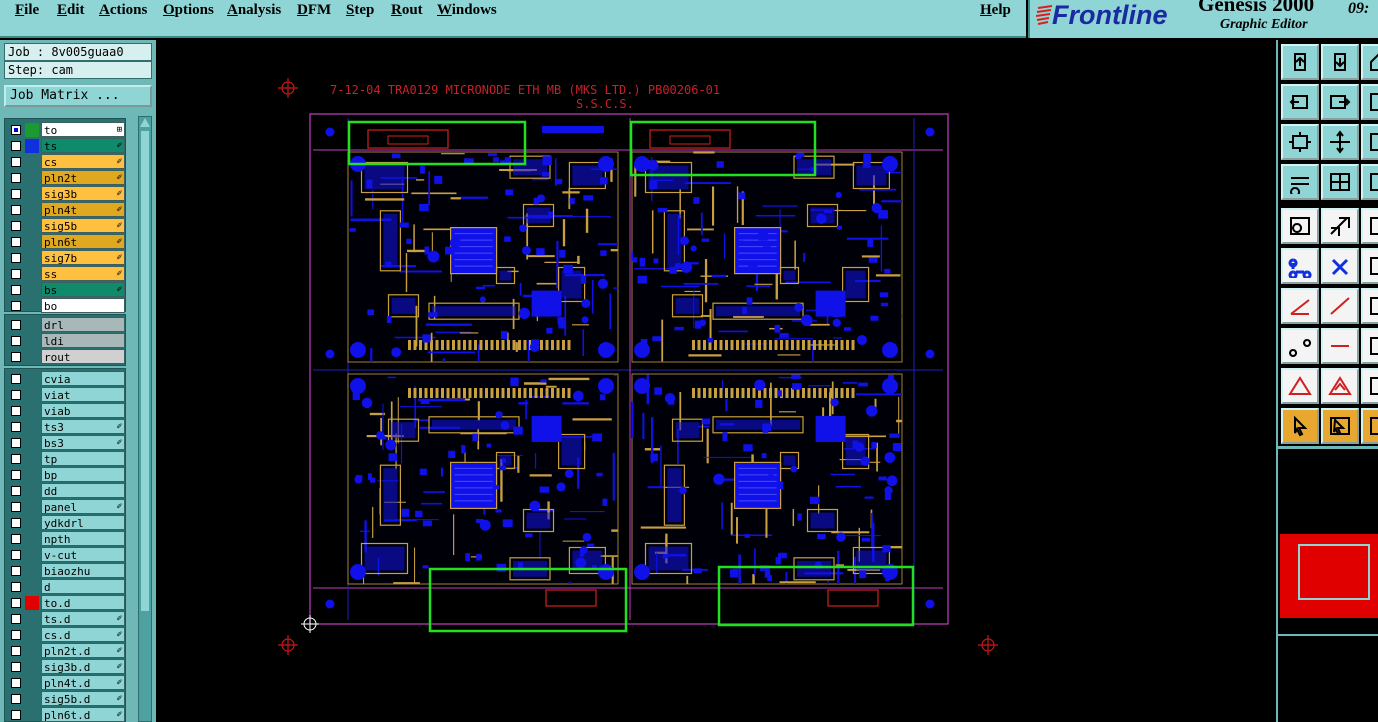 This screenshot has height=722, width=1378. I want to click on overview-preview, so click(1329, 576).